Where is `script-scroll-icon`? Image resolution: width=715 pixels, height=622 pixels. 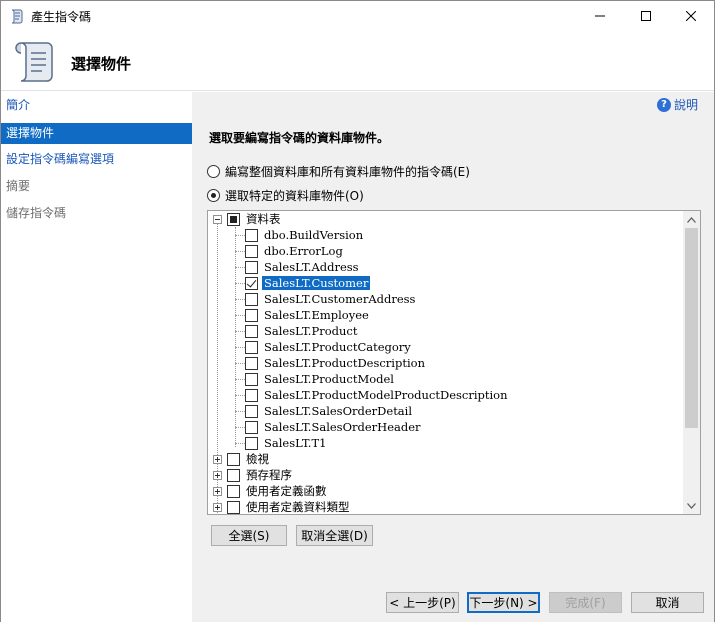
script-scroll-icon is located at coordinates (34, 62).